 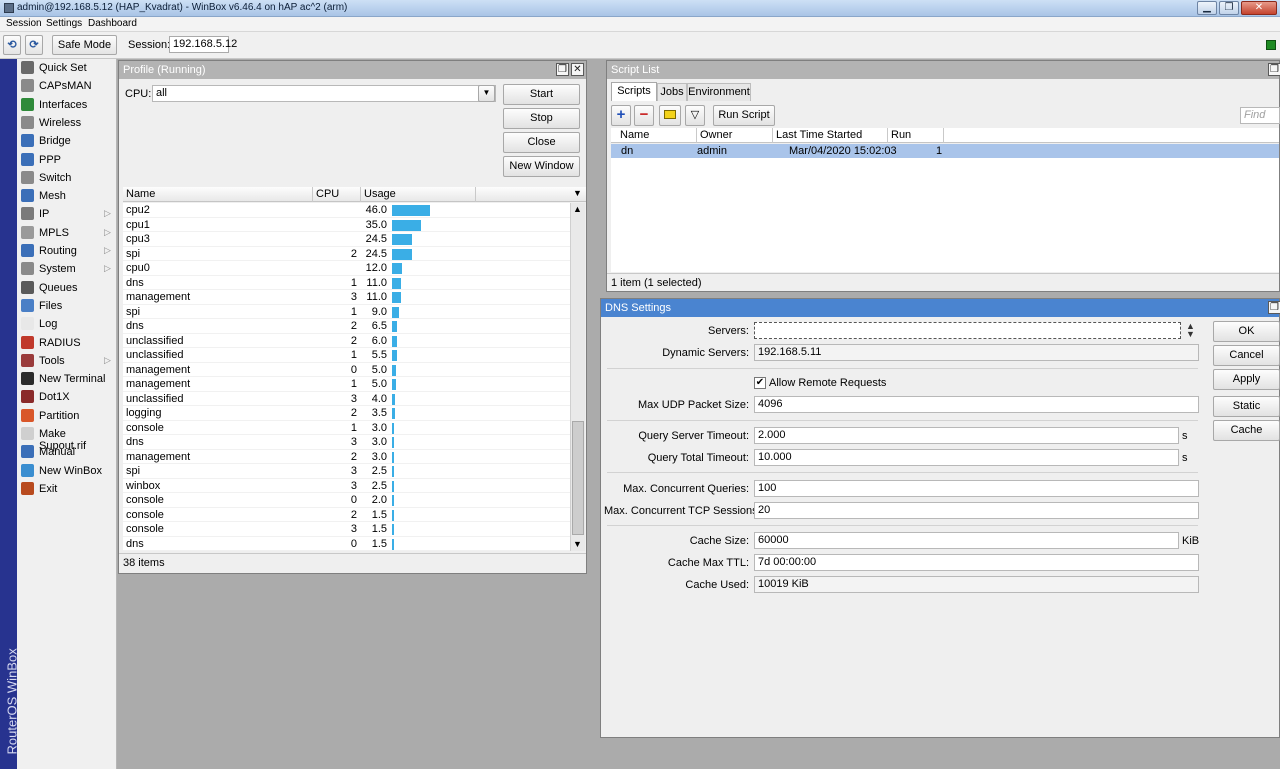 What do you see at coordinates (945, 151) in the screenshot?
I see `table-row: dn admin Mar/04/2020 15:02:03 1` at bounding box center [945, 151].